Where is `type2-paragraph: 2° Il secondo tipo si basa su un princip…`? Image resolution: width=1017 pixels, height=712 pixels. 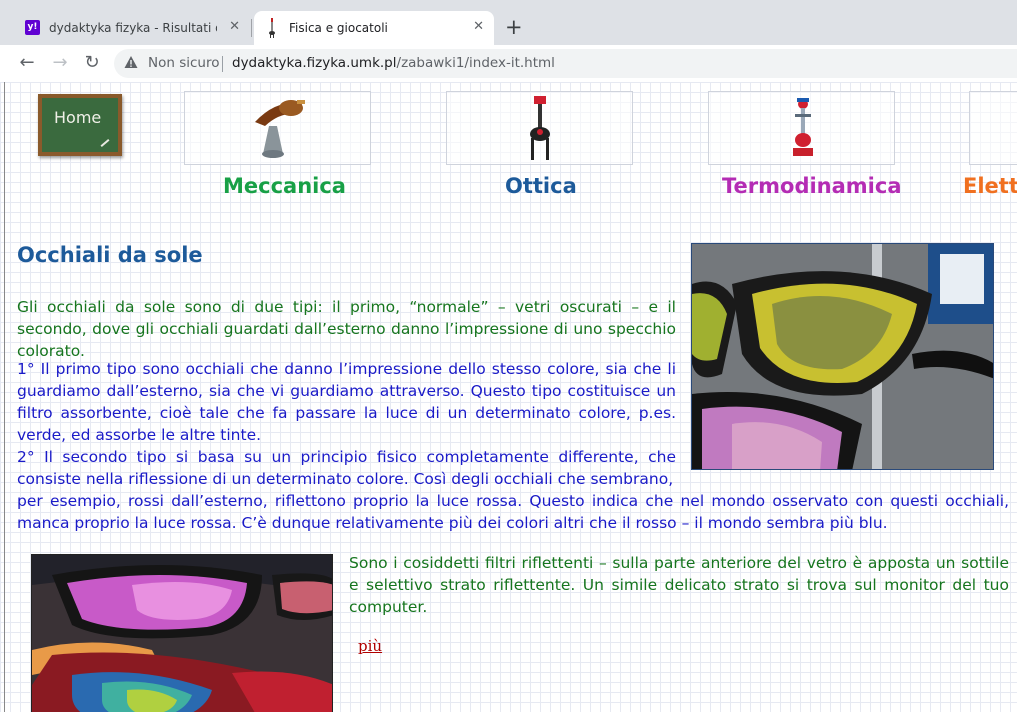
type2-paragraph: 2° Il secondo tipo si basa su un princip… is located at coordinates (346, 468).